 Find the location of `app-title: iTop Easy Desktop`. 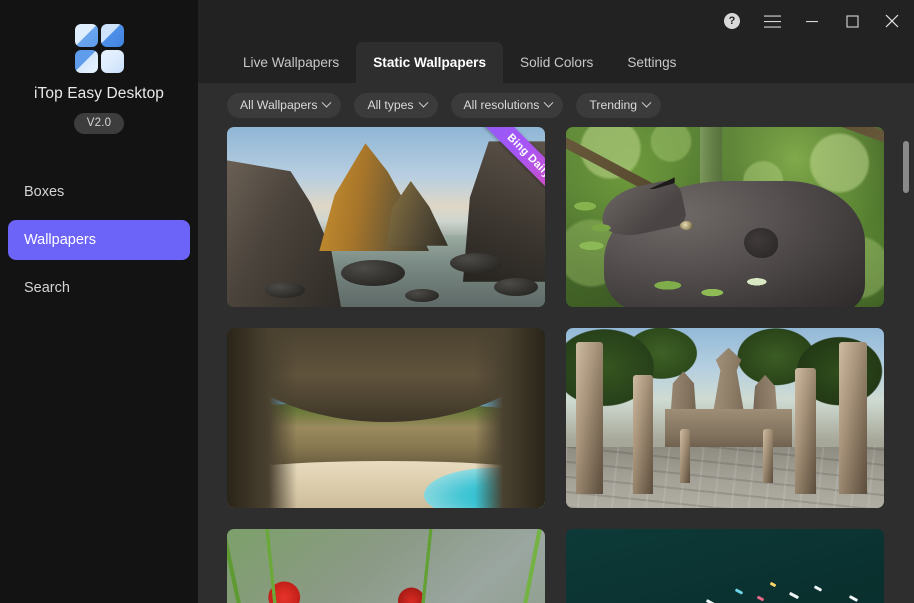

app-title: iTop Easy Desktop is located at coordinates (99, 93).